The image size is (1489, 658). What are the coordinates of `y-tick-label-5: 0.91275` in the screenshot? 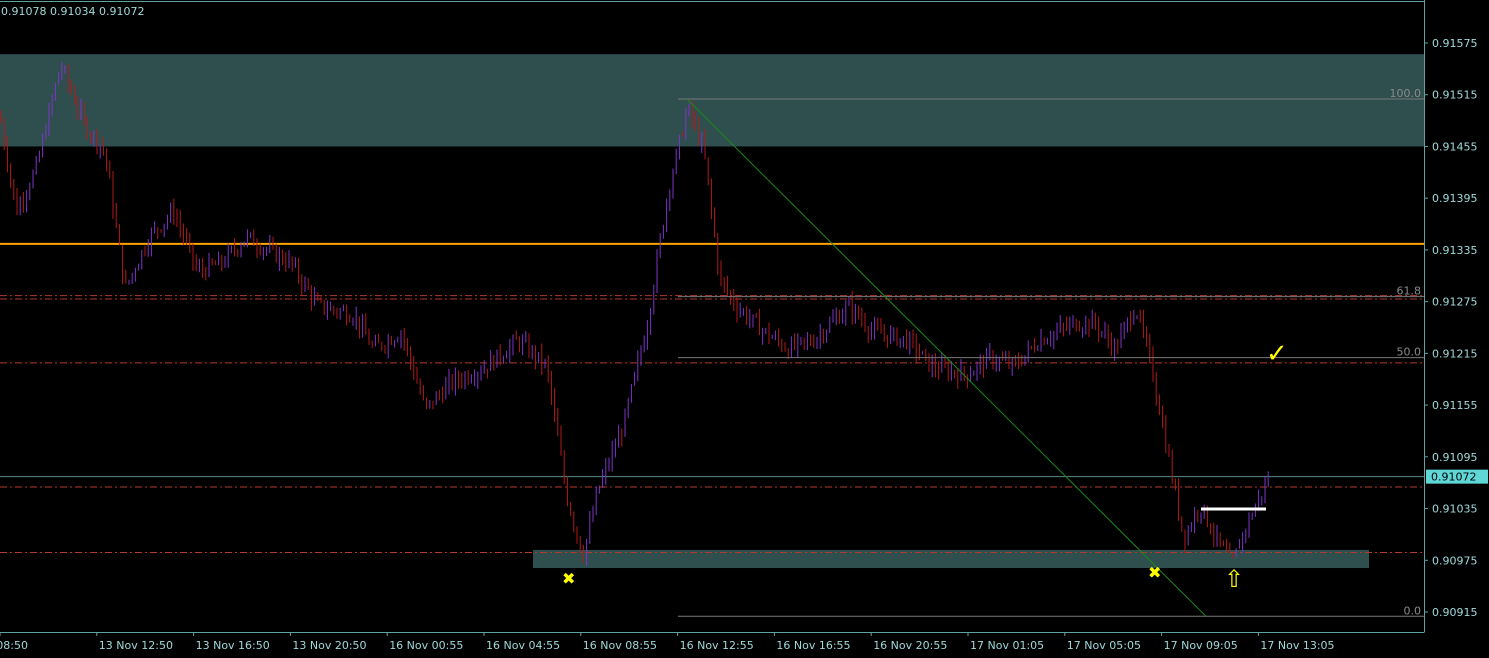 It's located at (1455, 302).